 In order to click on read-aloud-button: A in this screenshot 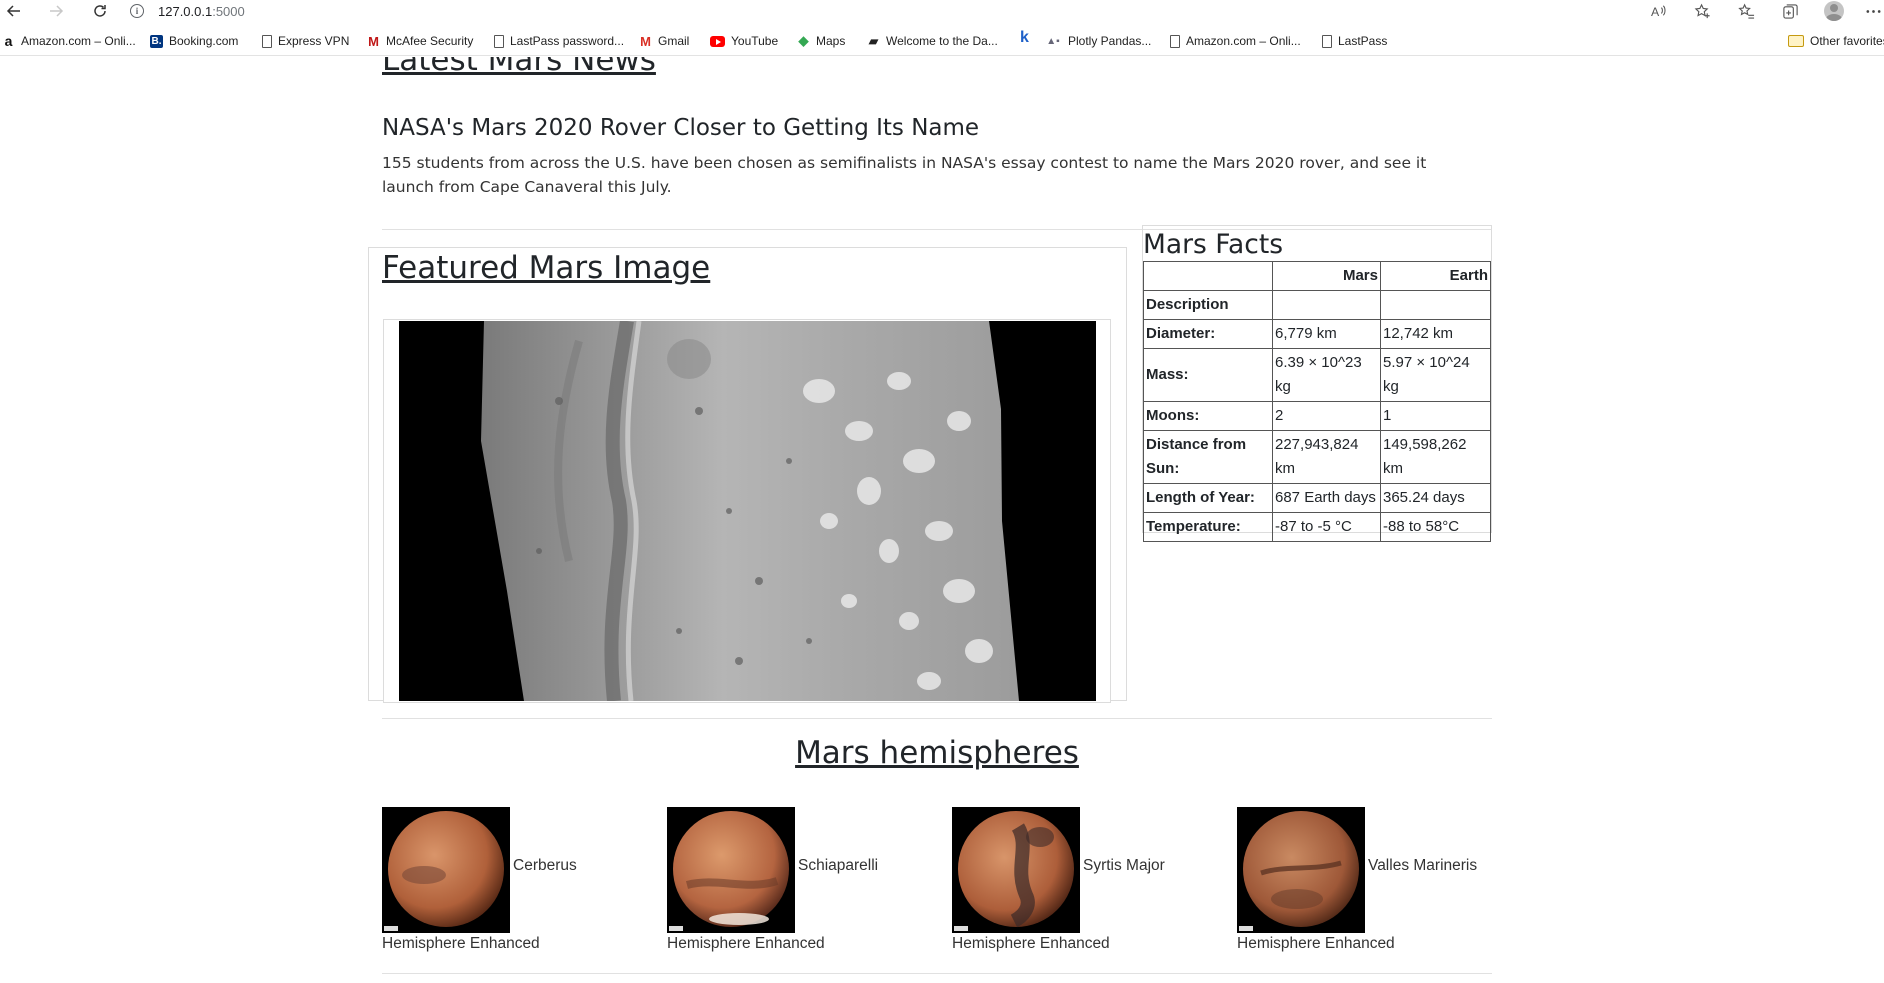, I will do `click(1658, 11)`.